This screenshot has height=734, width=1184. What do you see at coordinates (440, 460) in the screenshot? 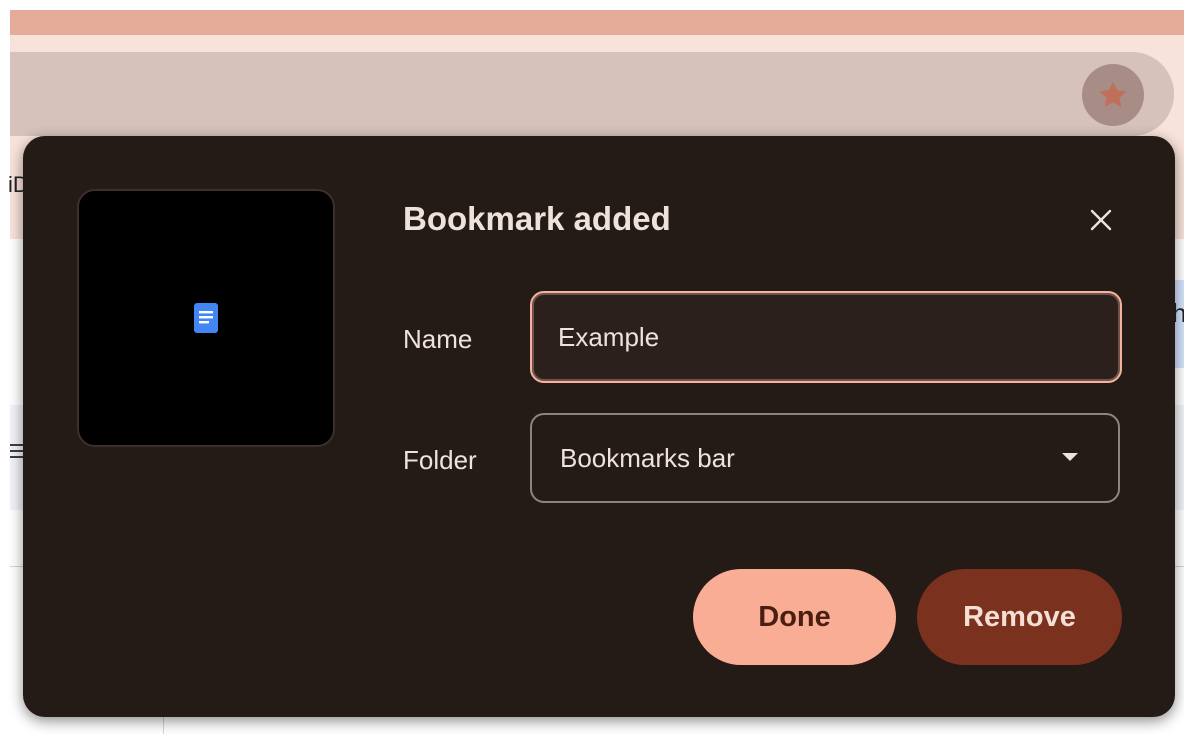
I see `folder-label: Folder` at bounding box center [440, 460].